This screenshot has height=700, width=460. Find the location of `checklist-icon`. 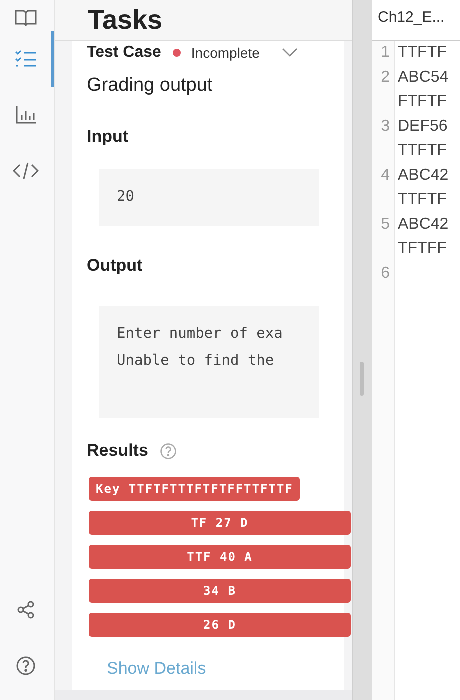

checklist-icon is located at coordinates (25, 59).